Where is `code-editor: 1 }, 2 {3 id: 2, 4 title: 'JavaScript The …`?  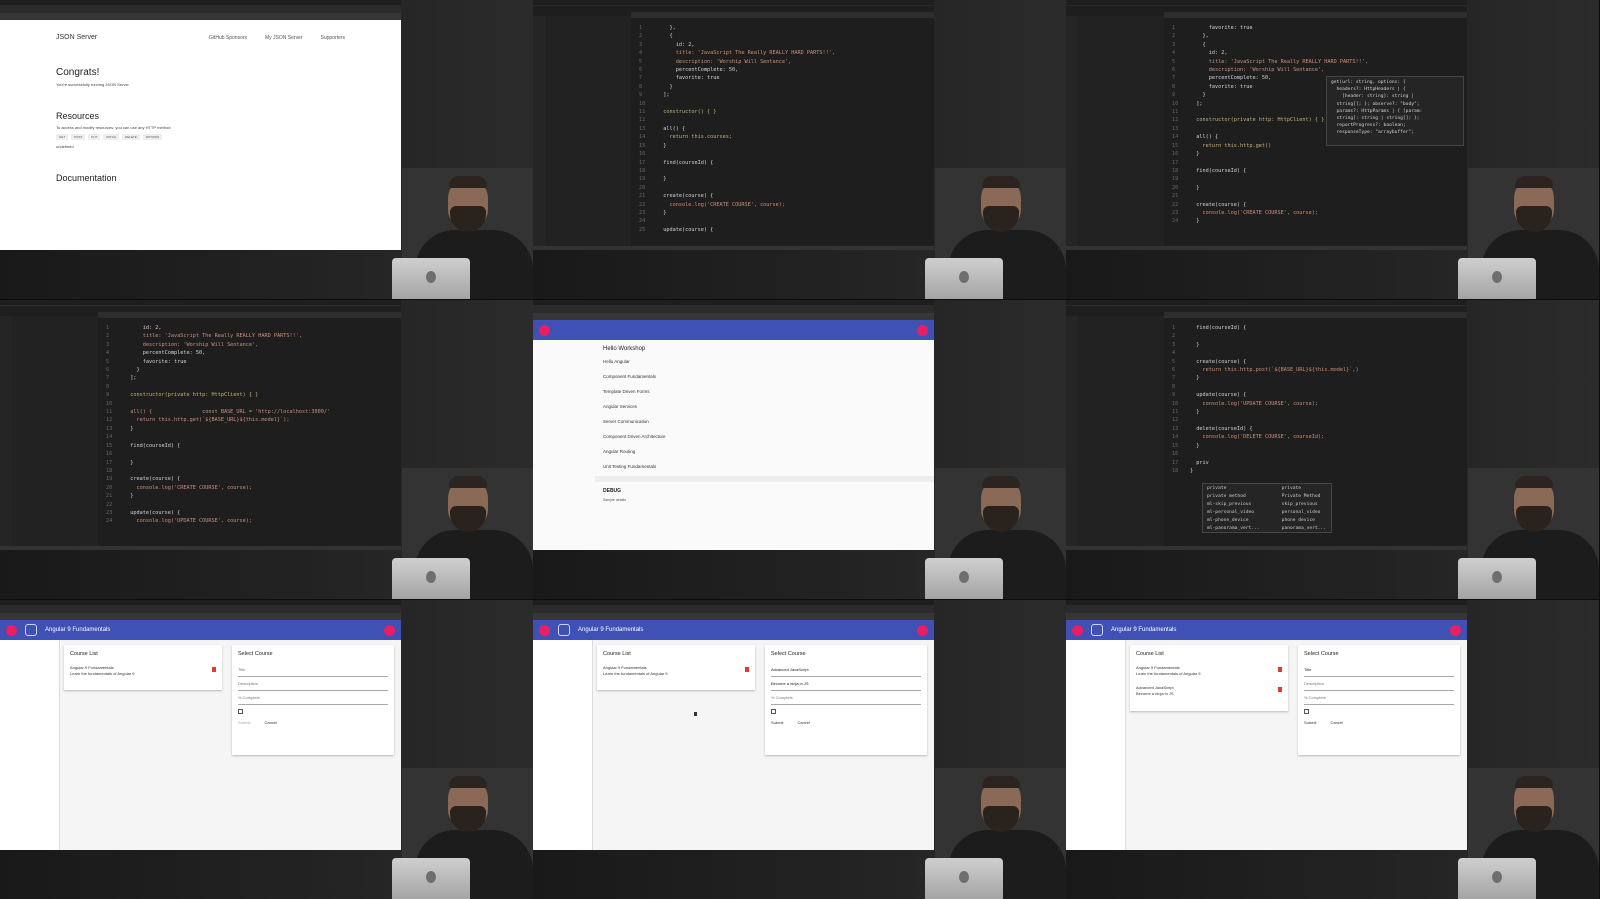
code-editor: 1 }, 2 {3 id: 2, 4 title: 'JavaScript The … is located at coordinates (733, 128).